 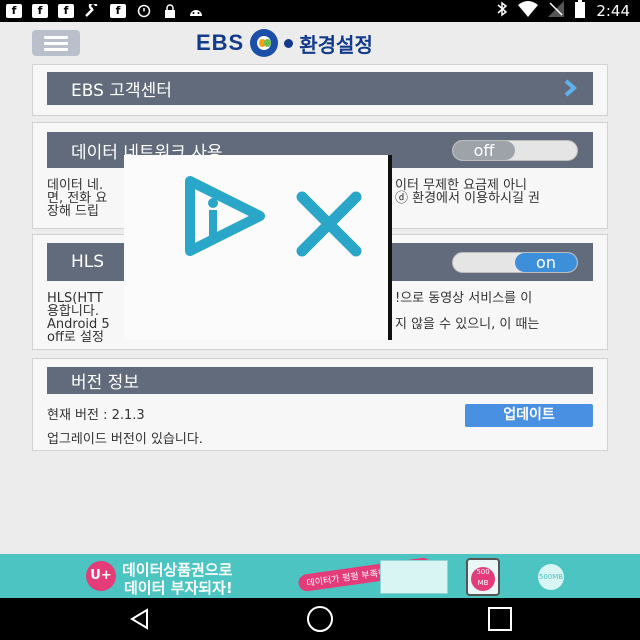 I want to click on data-network-toggle: off, so click(x=515, y=150).